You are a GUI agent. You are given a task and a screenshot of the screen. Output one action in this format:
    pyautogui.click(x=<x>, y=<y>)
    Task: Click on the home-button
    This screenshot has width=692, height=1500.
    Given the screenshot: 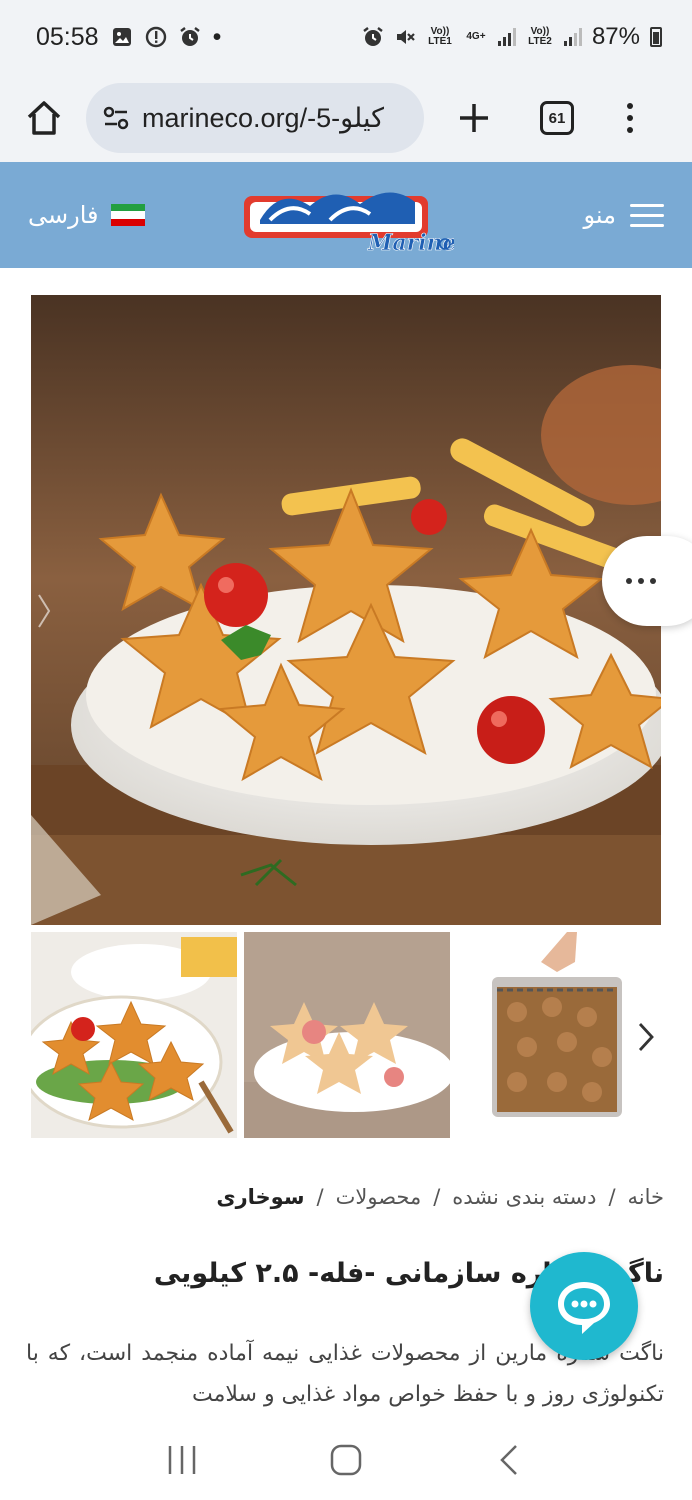 What is the action you would take?
    pyautogui.click(x=44, y=118)
    